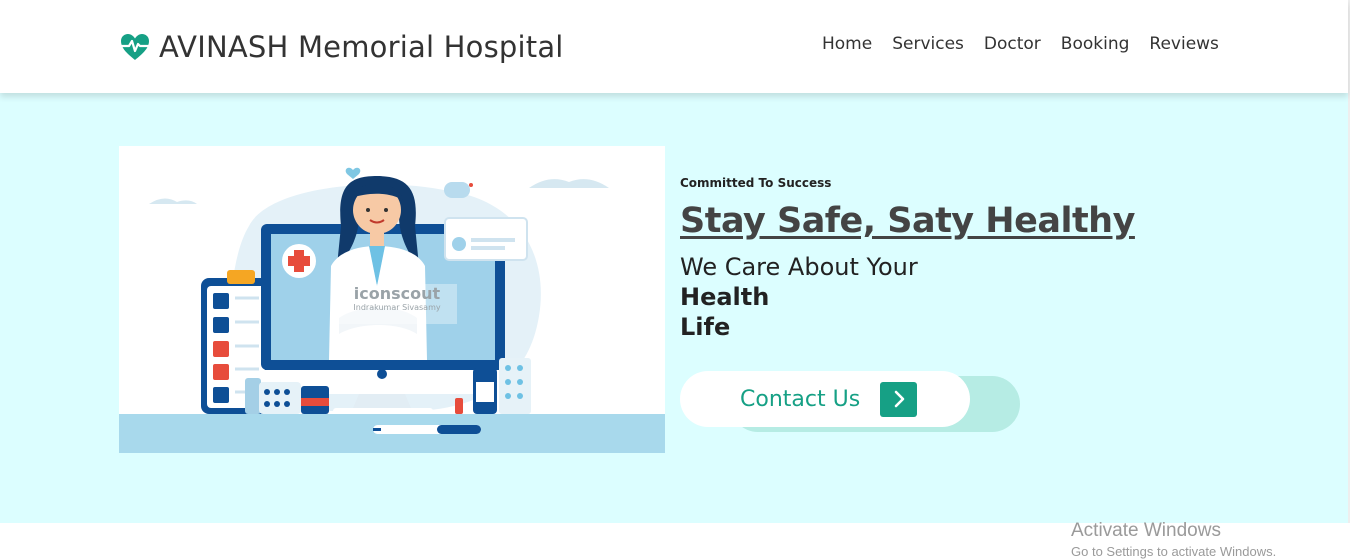  I want to click on contact-us-label: Contact Us, so click(800, 399).